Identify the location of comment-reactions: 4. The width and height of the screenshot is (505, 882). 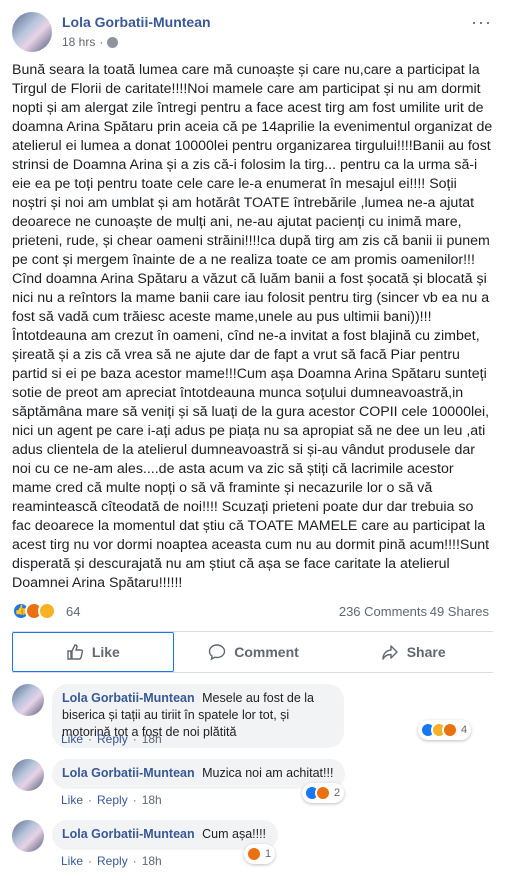
(445, 730).